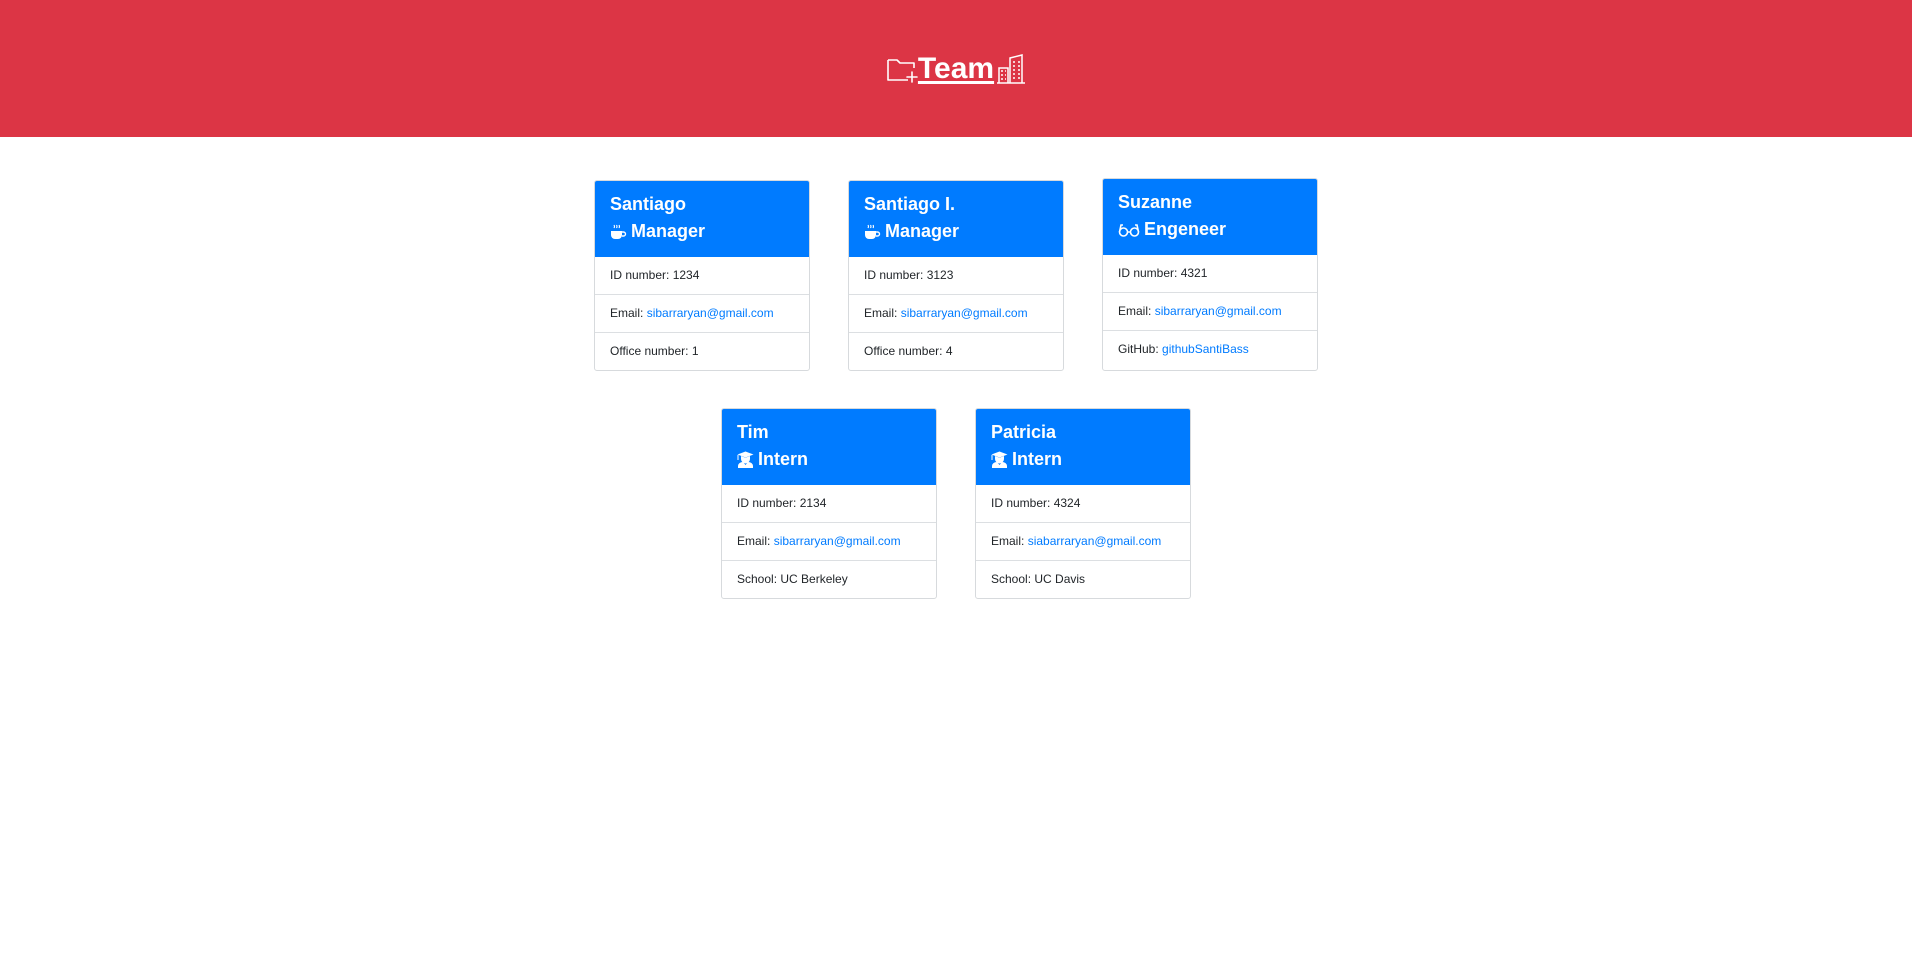  Describe the element at coordinates (695, 351) in the screenshot. I see `office-value: 1` at that location.